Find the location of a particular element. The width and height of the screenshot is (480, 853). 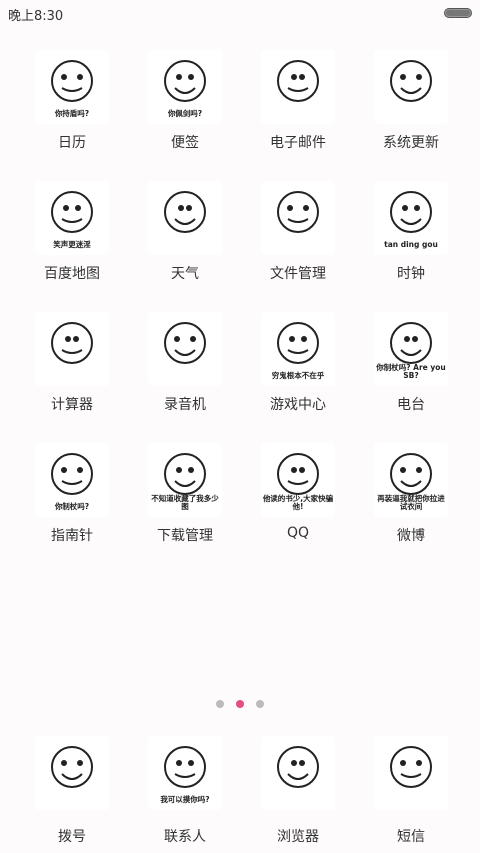

app-指南针: 你制杖吗? 指南针 is located at coordinates (72, 493).